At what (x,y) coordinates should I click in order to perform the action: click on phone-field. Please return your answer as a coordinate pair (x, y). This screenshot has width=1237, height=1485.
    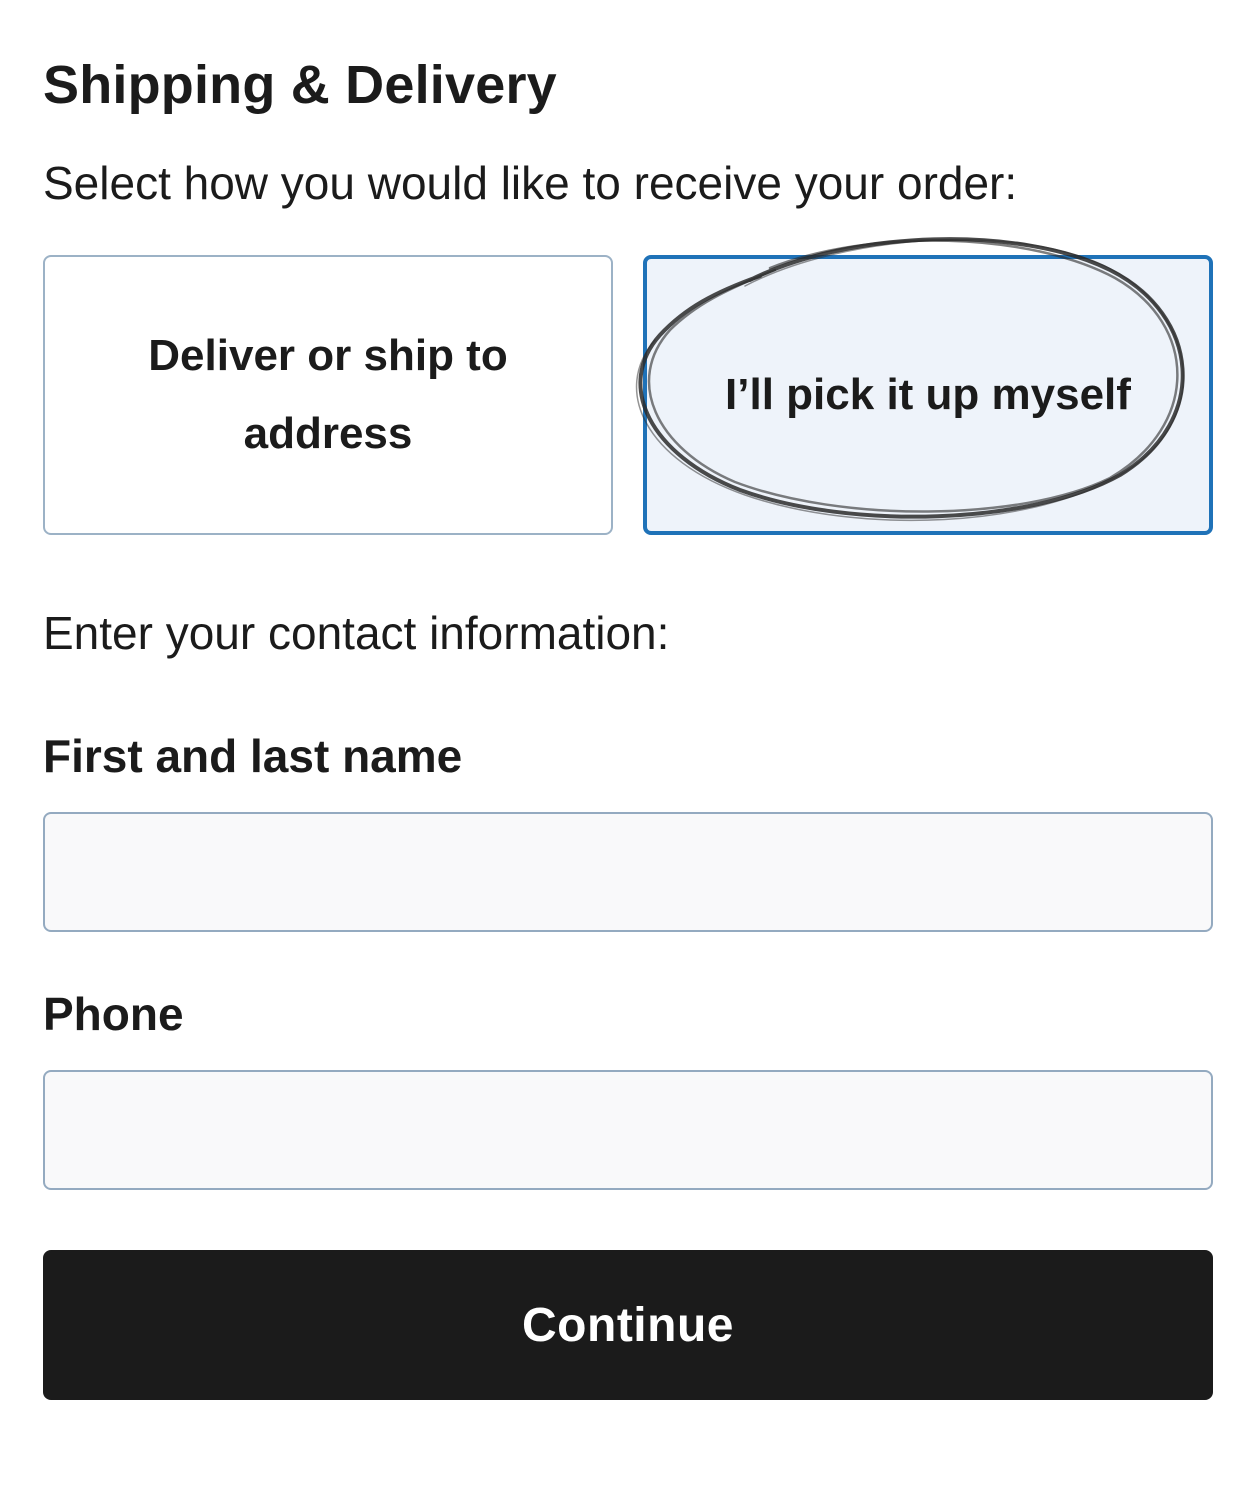
    Looking at the image, I should click on (628, 1130).